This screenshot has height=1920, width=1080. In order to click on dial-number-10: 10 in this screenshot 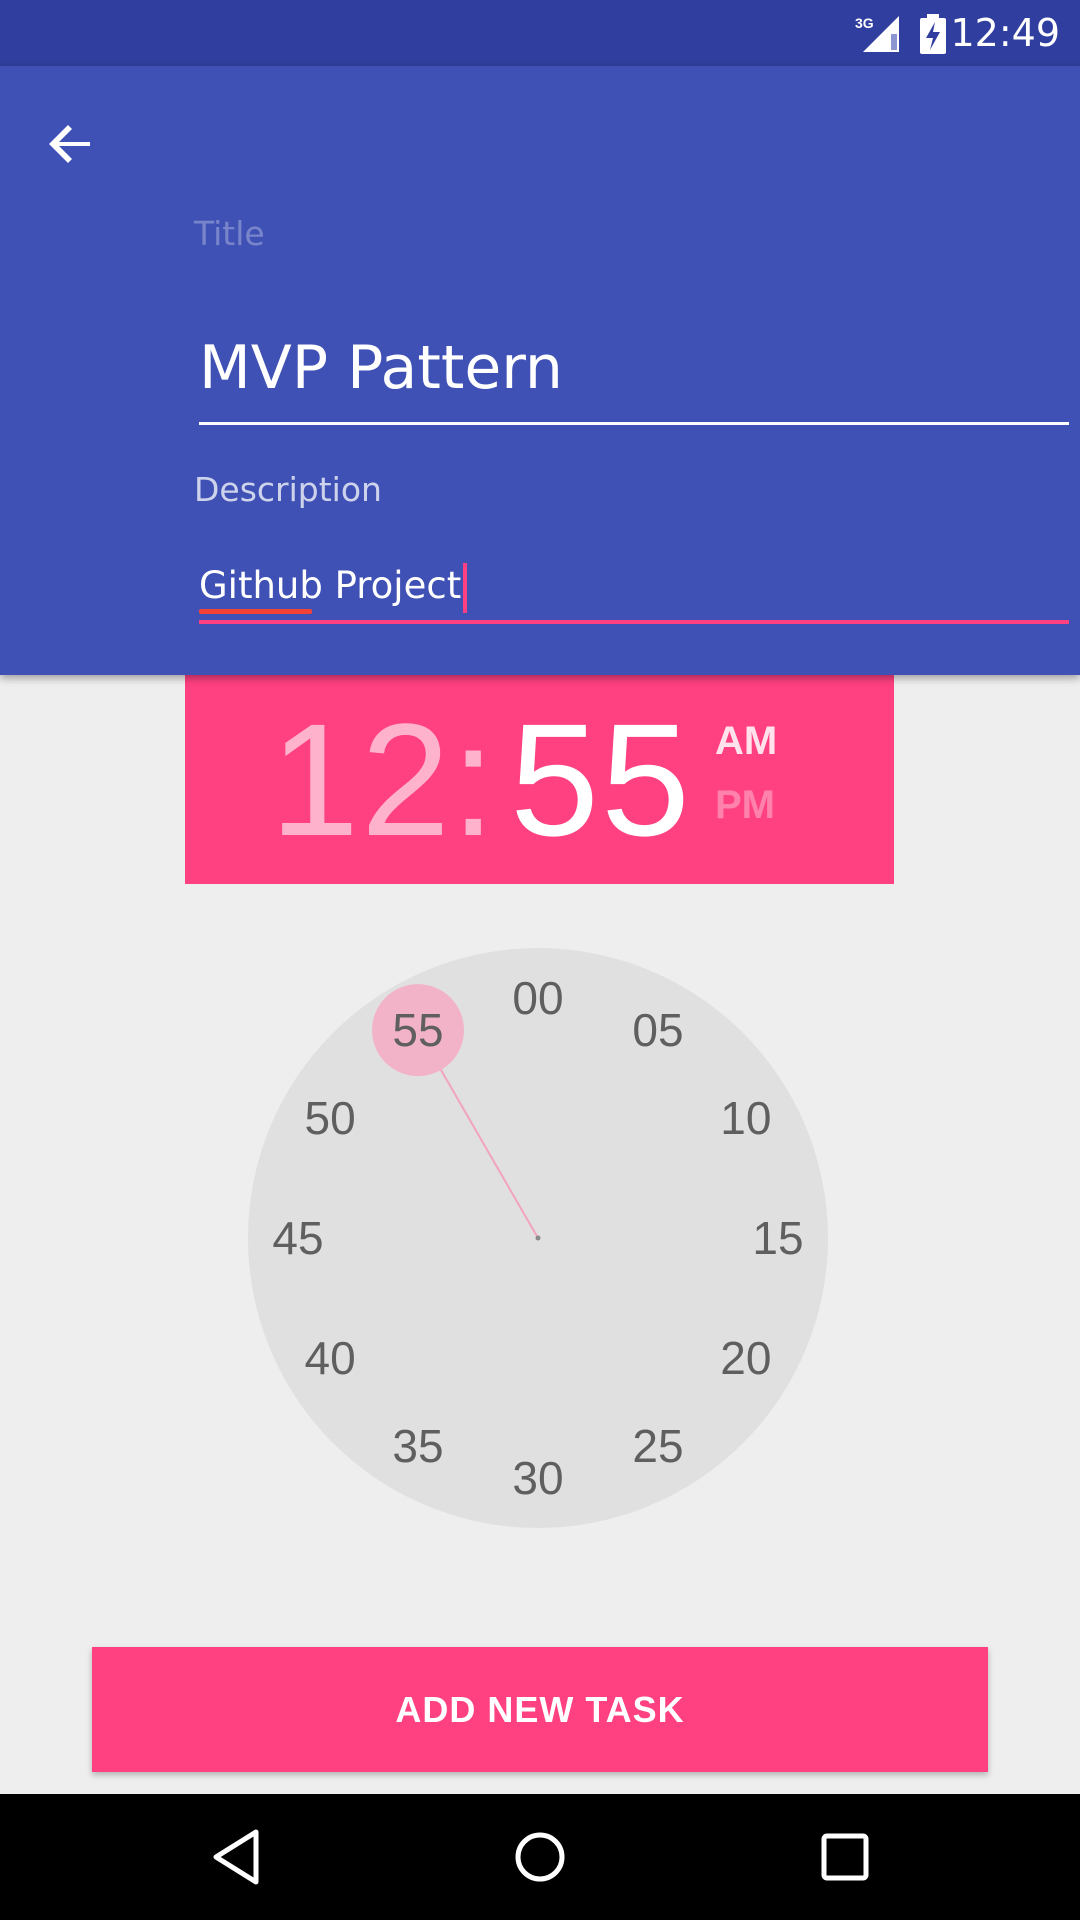, I will do `click(746, 1118)`.